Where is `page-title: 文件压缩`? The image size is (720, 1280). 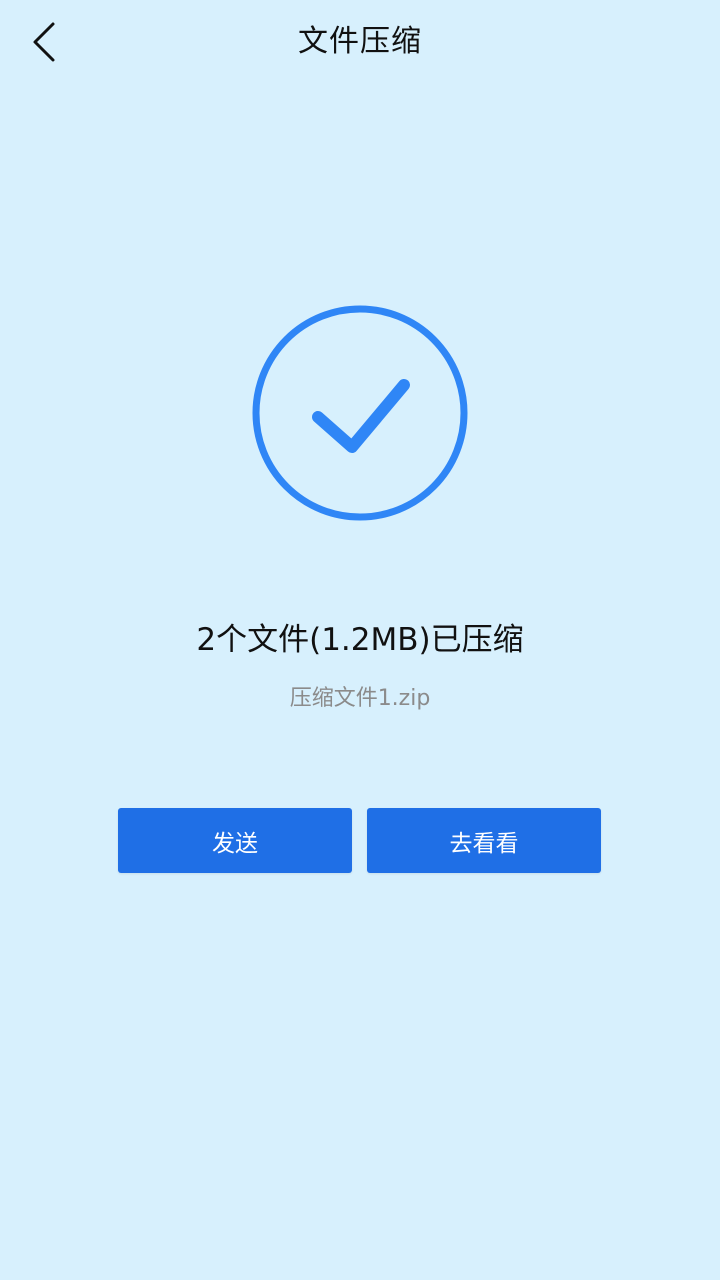
page-title: 文件压缩 is located at coordinates (360, 41).